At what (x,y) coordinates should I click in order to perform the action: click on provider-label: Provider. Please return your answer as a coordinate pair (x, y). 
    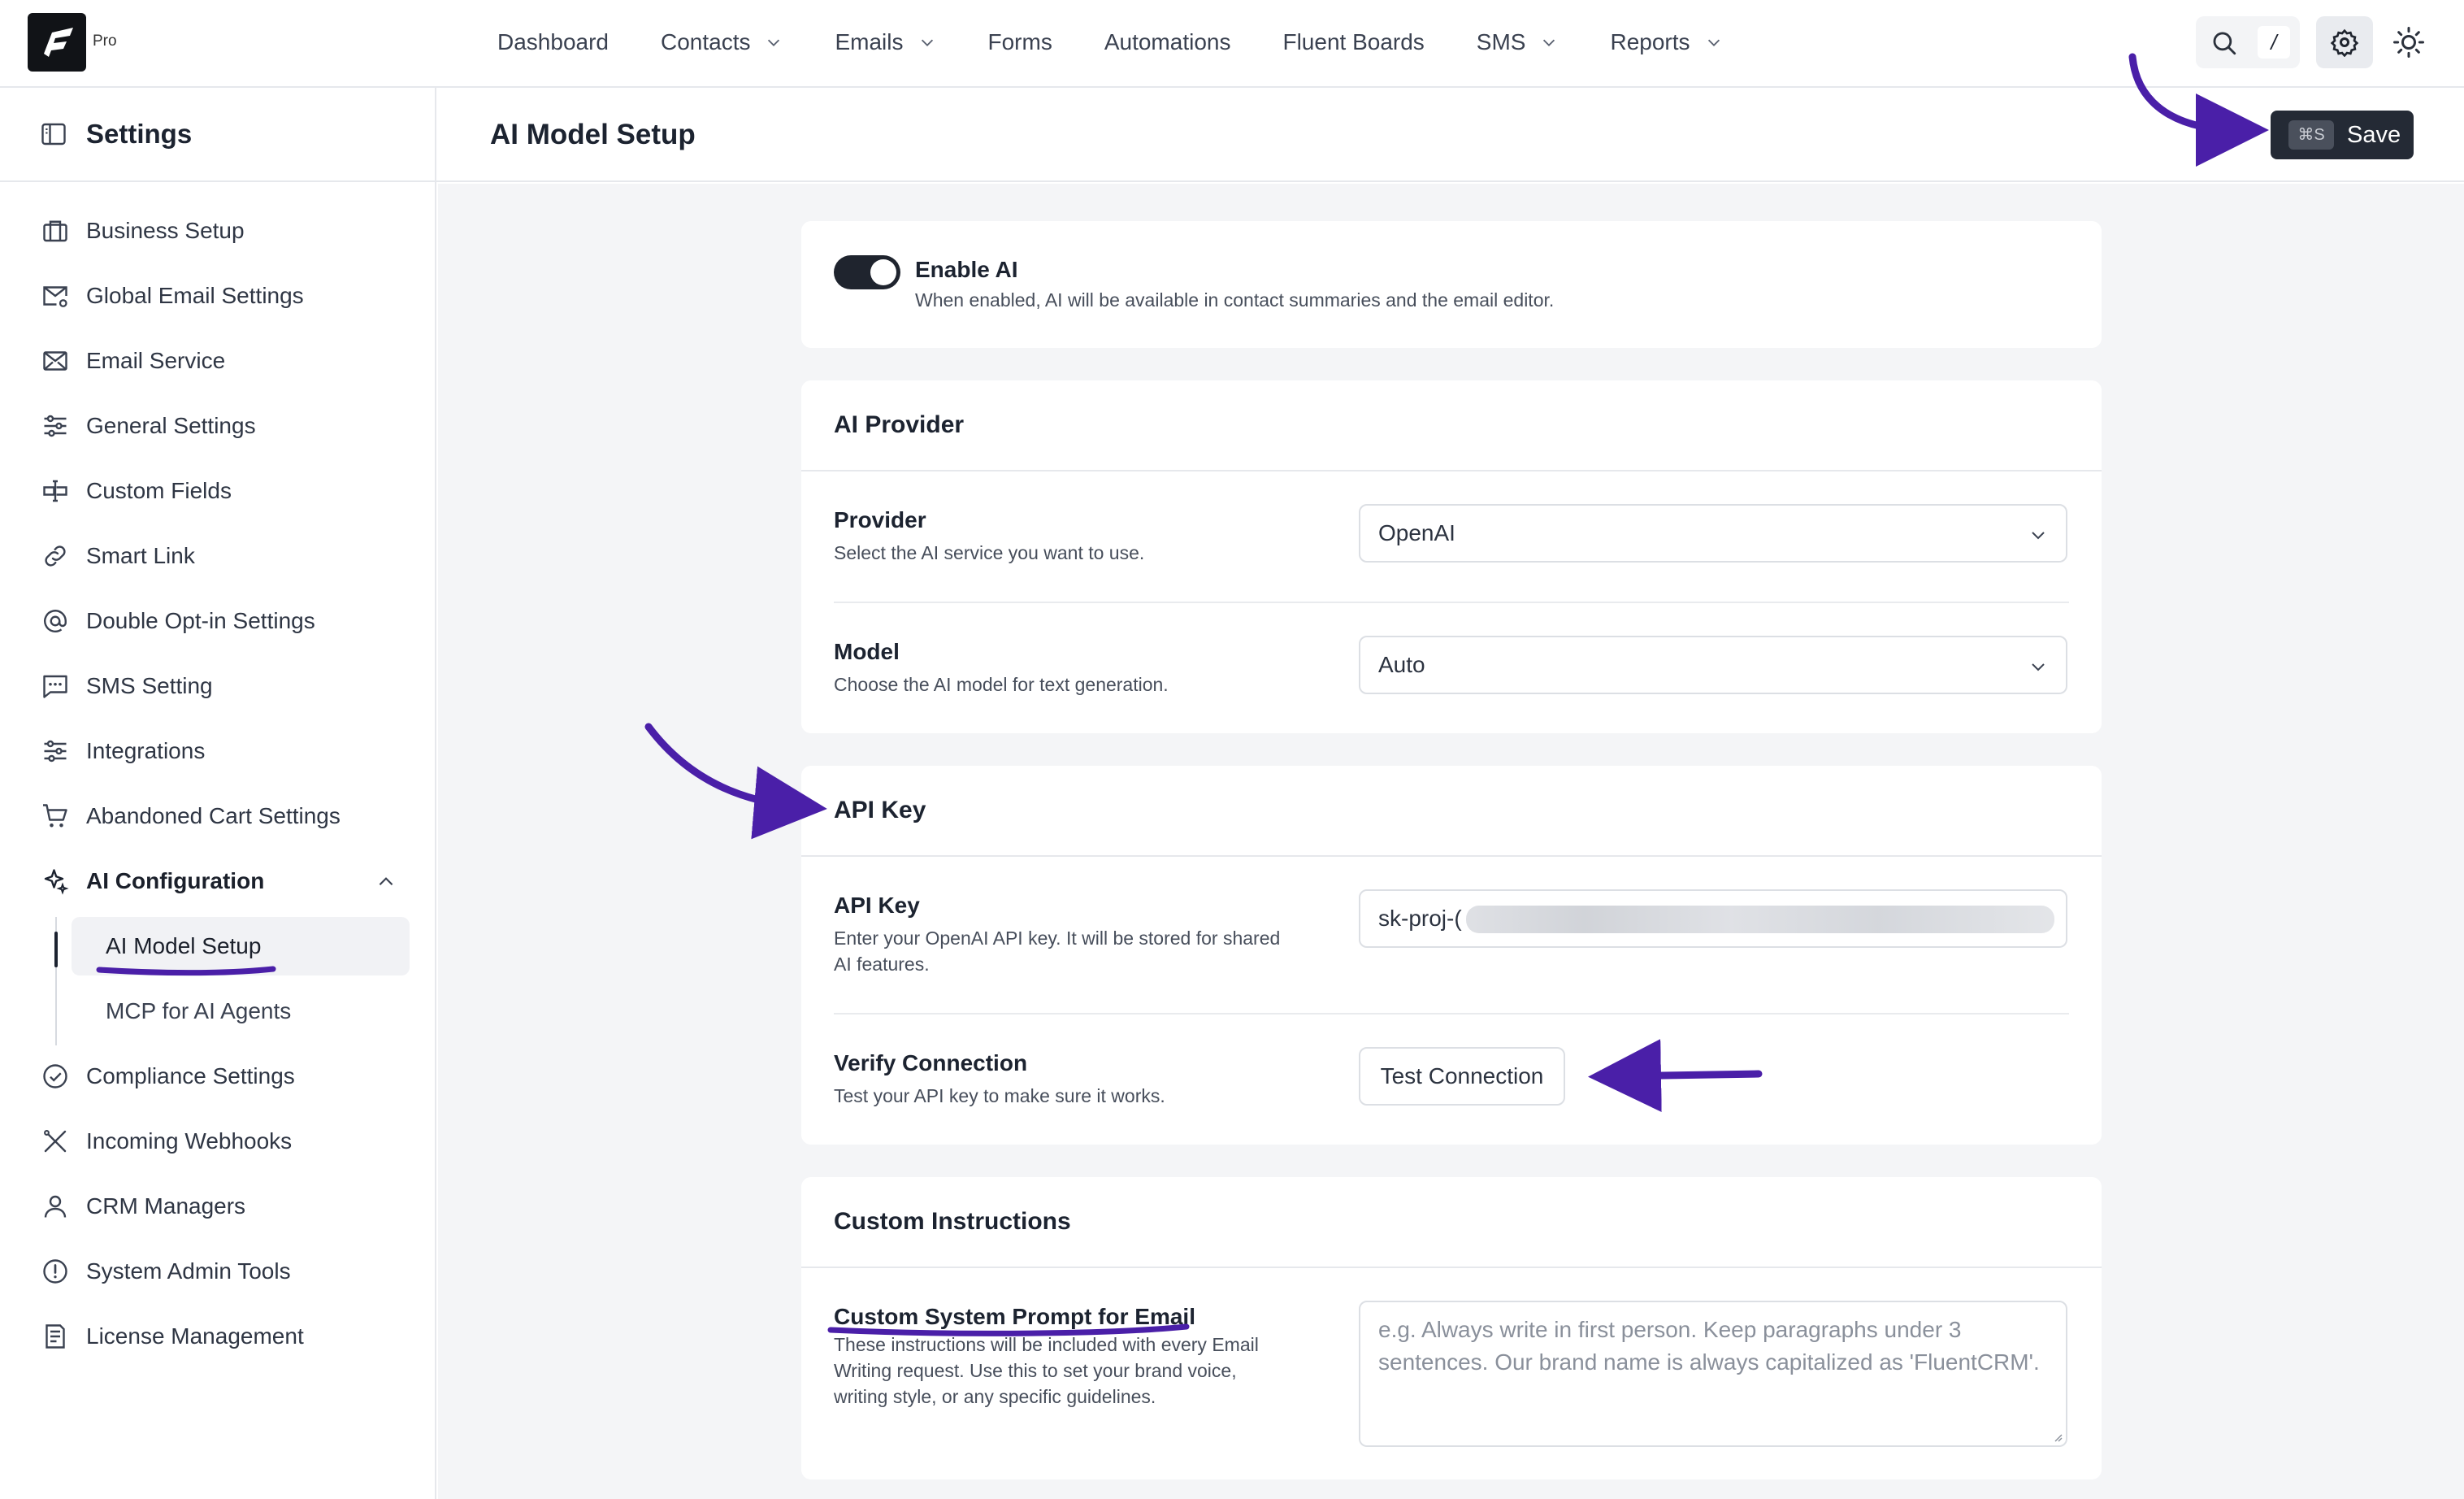
    Looking at the image, I should click on (880, 519).